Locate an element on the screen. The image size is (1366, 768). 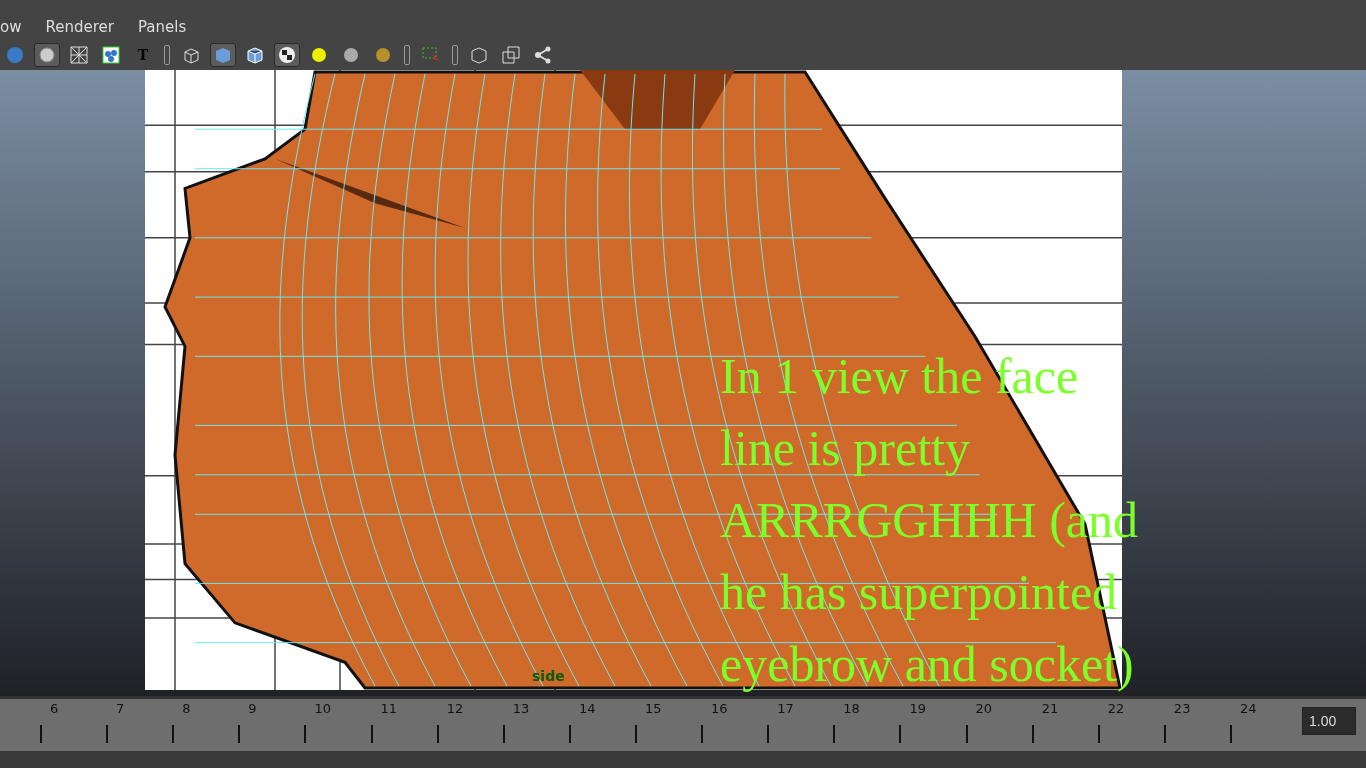
light-icon is located at coordinates (319, 55).